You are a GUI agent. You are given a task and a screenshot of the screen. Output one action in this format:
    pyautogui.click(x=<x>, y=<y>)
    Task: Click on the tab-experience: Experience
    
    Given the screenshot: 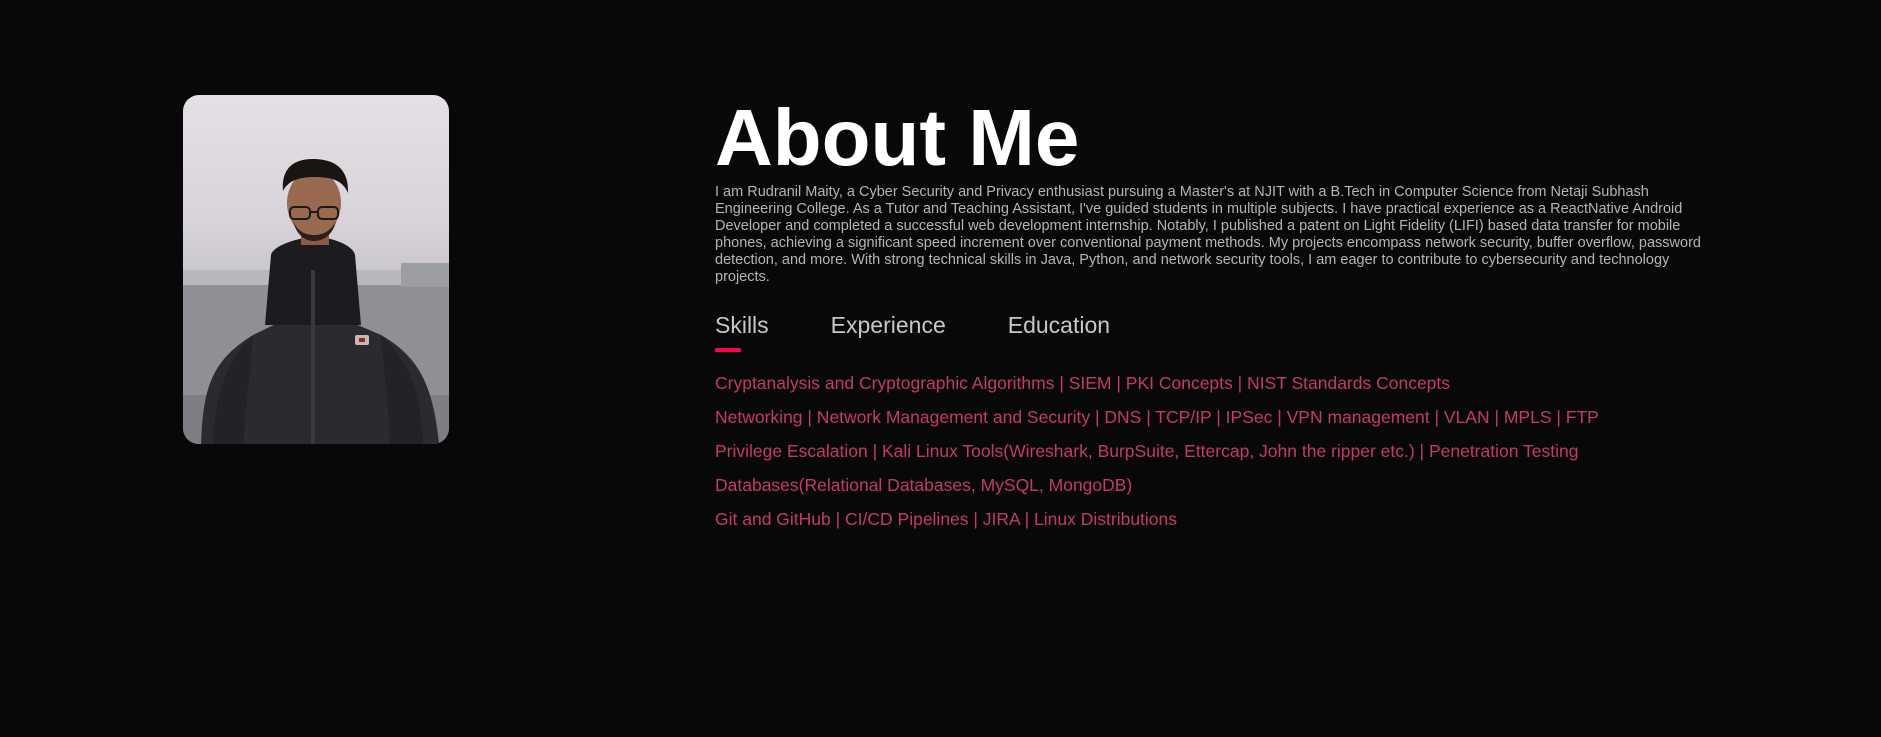 What is the action you would take?
    pyautogui.click(x=888, y=334)
    